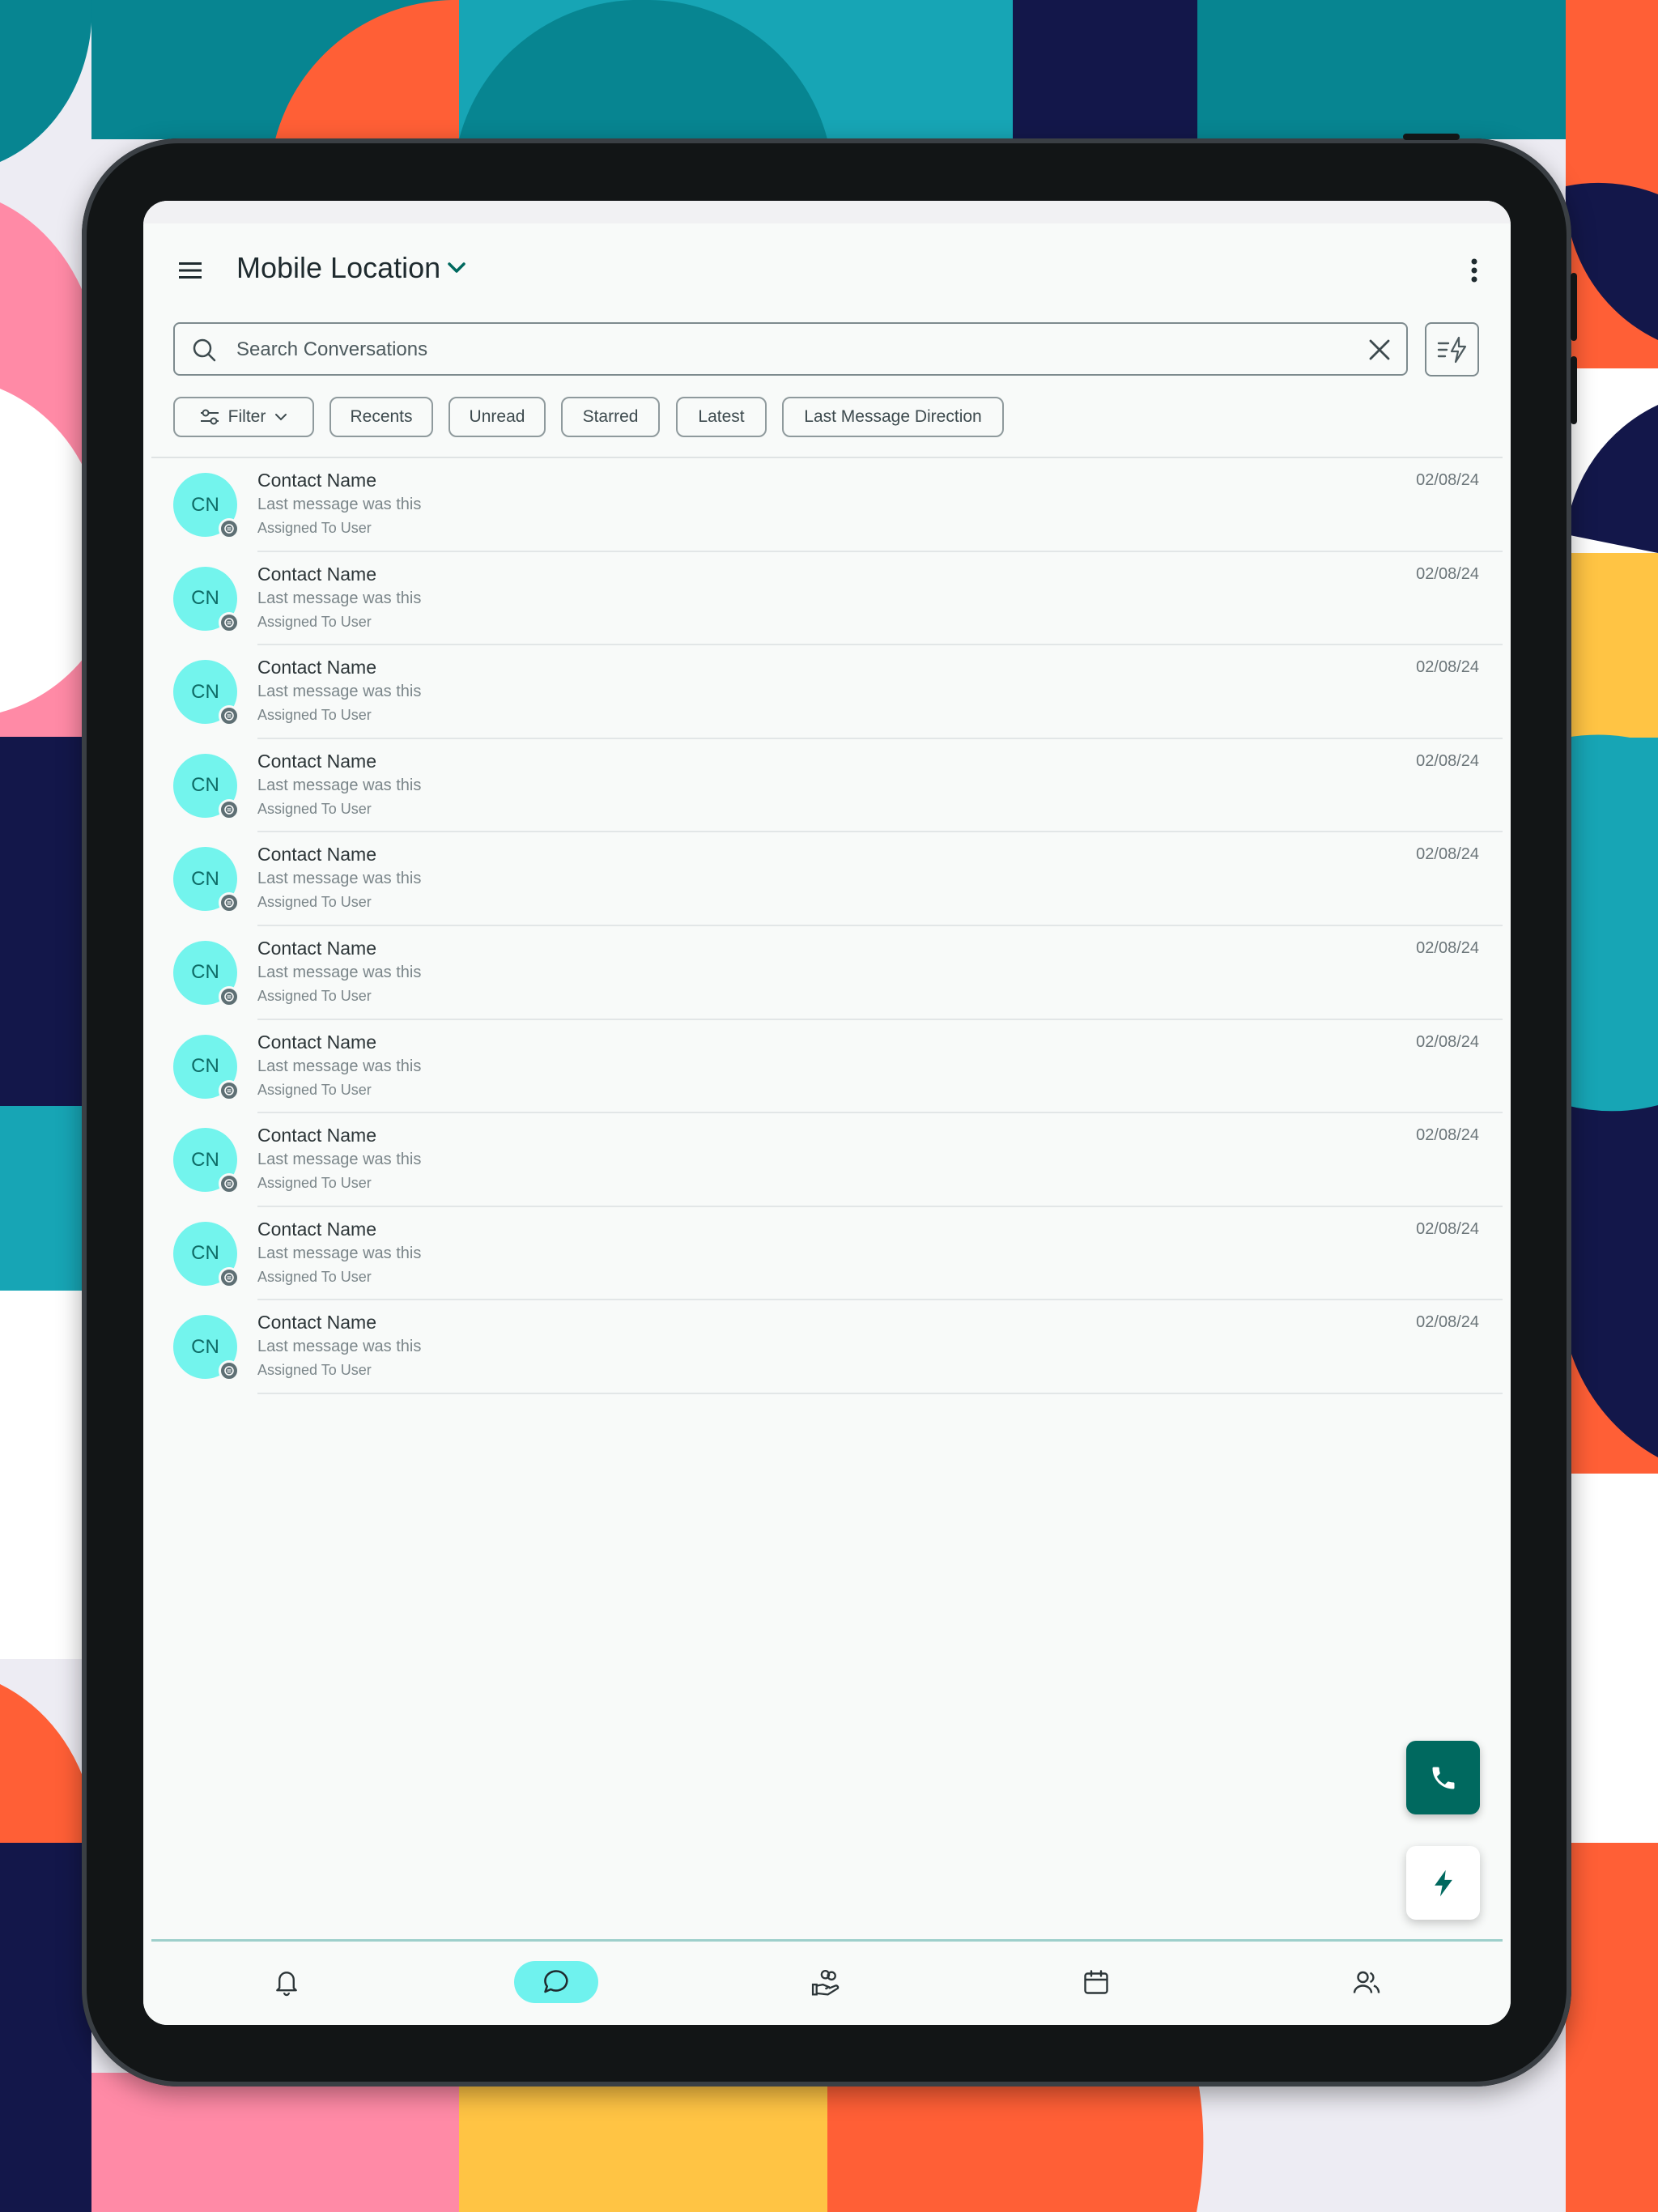 The width and height of the screenshot is (1658, 2212). I want to click on chip-label: Last Message Direction, so click(893, 417).